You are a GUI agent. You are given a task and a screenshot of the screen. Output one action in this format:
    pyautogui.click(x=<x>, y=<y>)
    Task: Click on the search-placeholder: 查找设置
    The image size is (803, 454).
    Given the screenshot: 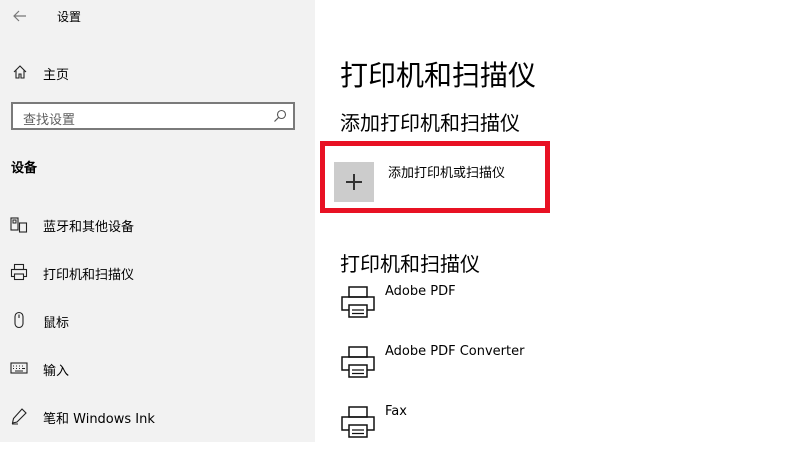 What is the action you would take?
    pyautogui.click(x=49, y=120)
    